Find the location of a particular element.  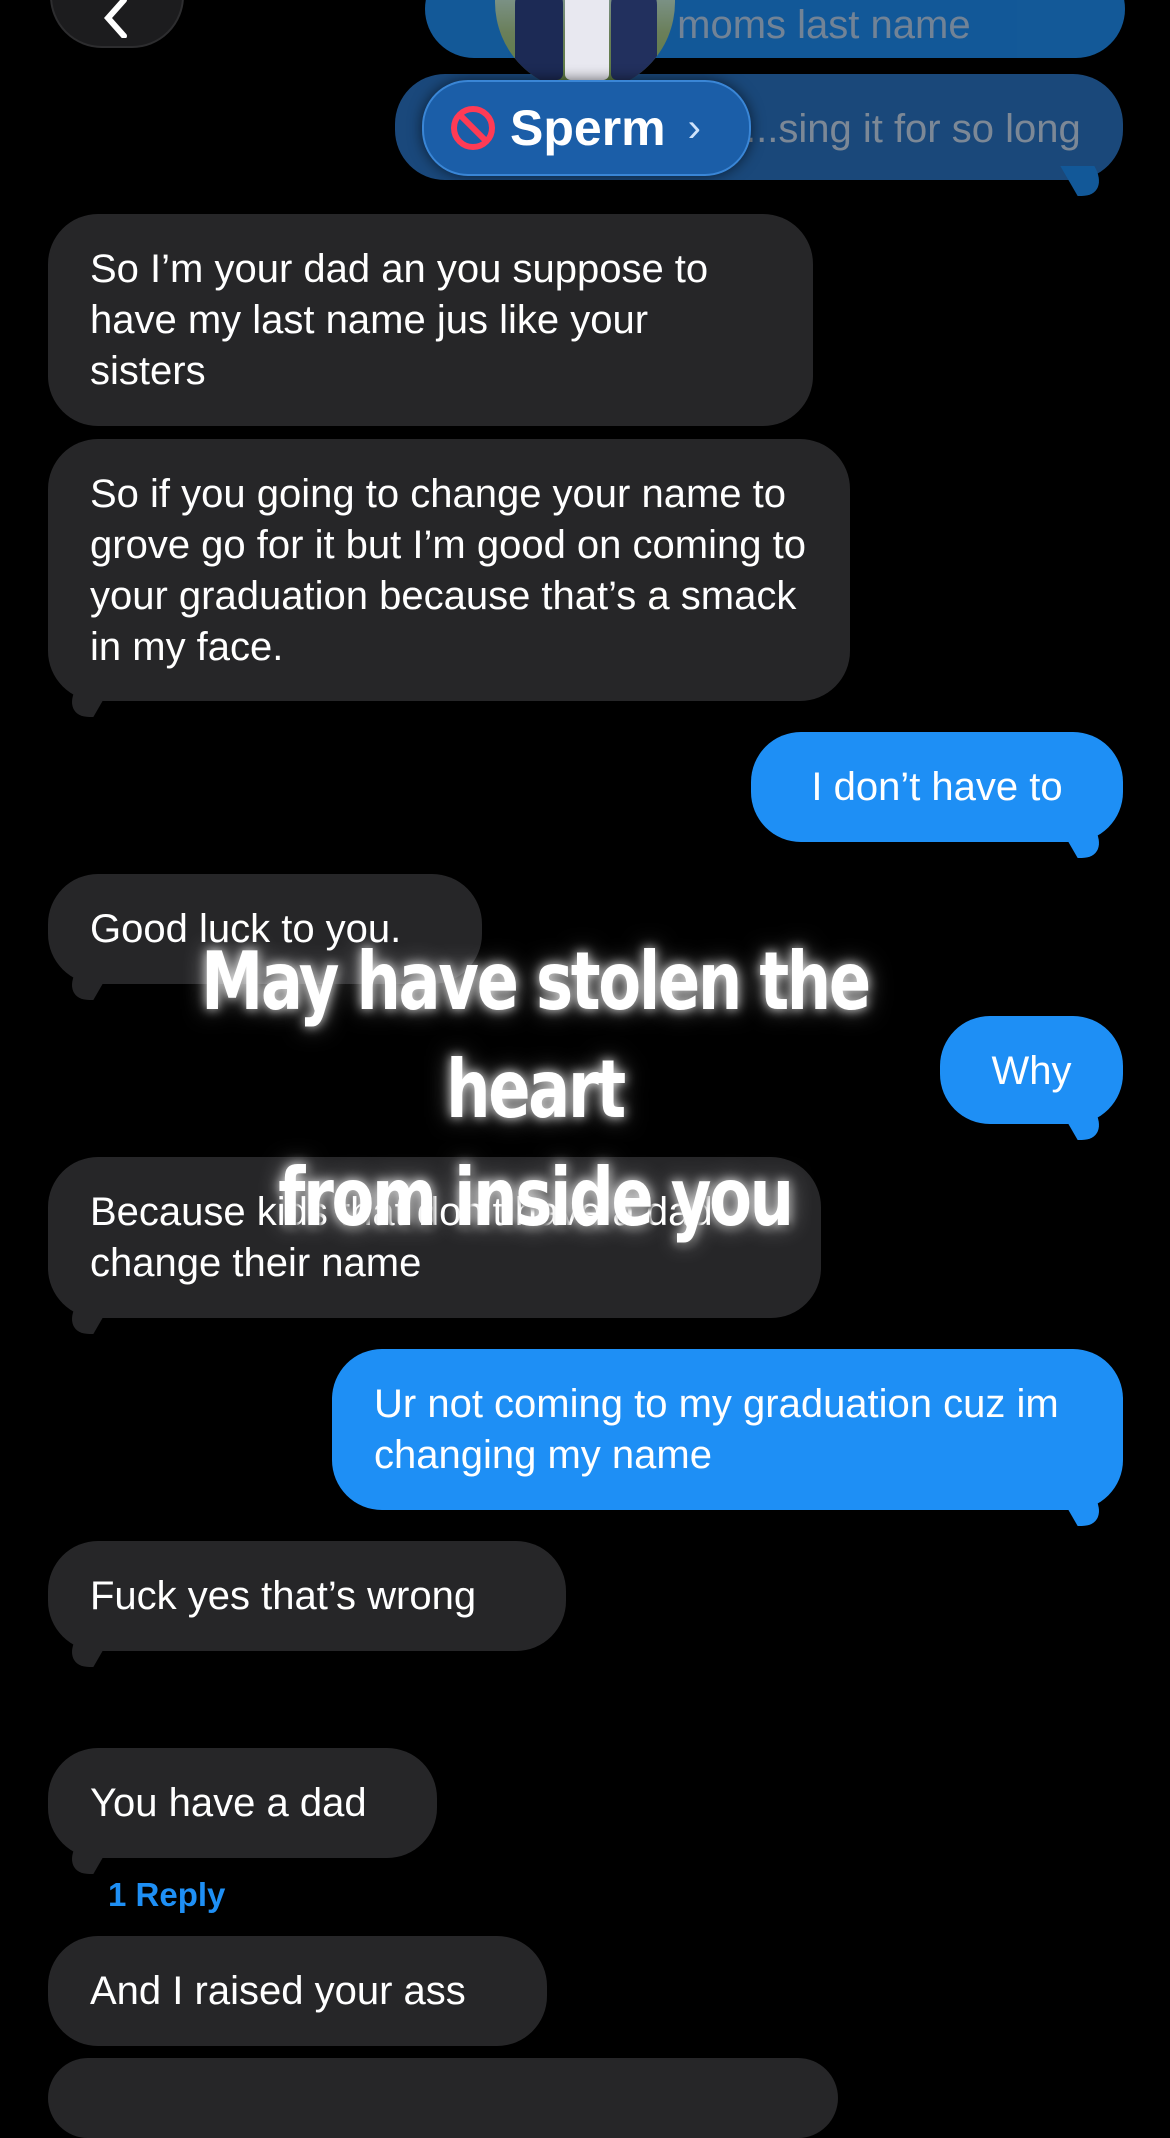

back-button is located at coordinates (117, 24).